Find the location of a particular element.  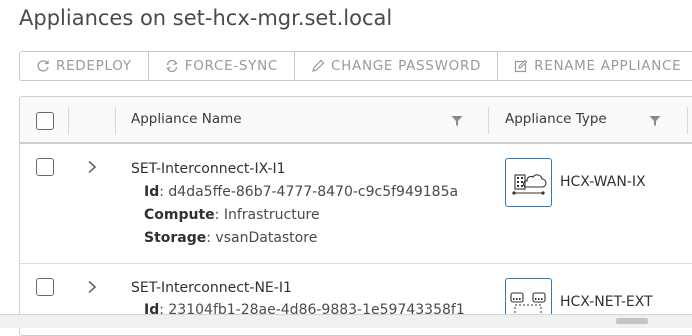

table-header: Appliance Name Appliance Type is located at coordinates (356, 120).